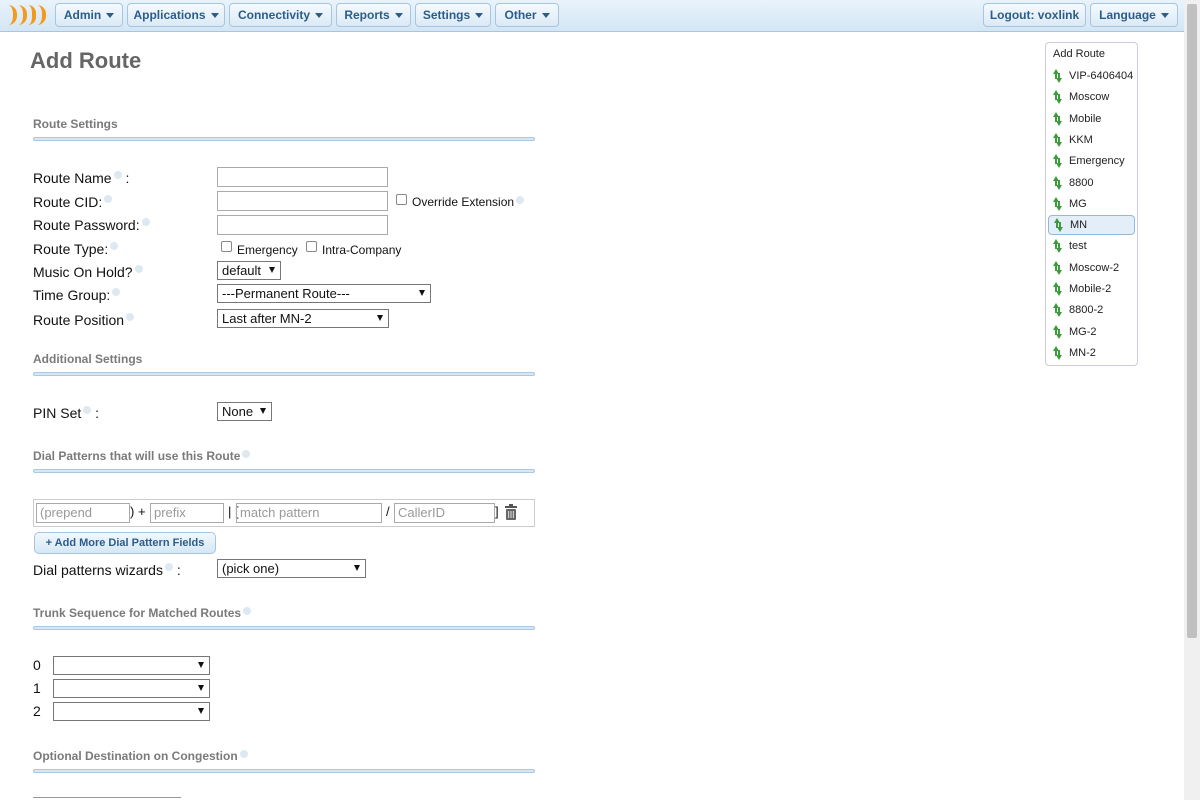  What do you see at coordinates (401, 199) in the screenshot?
I see `override-extension-checkbox` at bounding box center [401, 199].